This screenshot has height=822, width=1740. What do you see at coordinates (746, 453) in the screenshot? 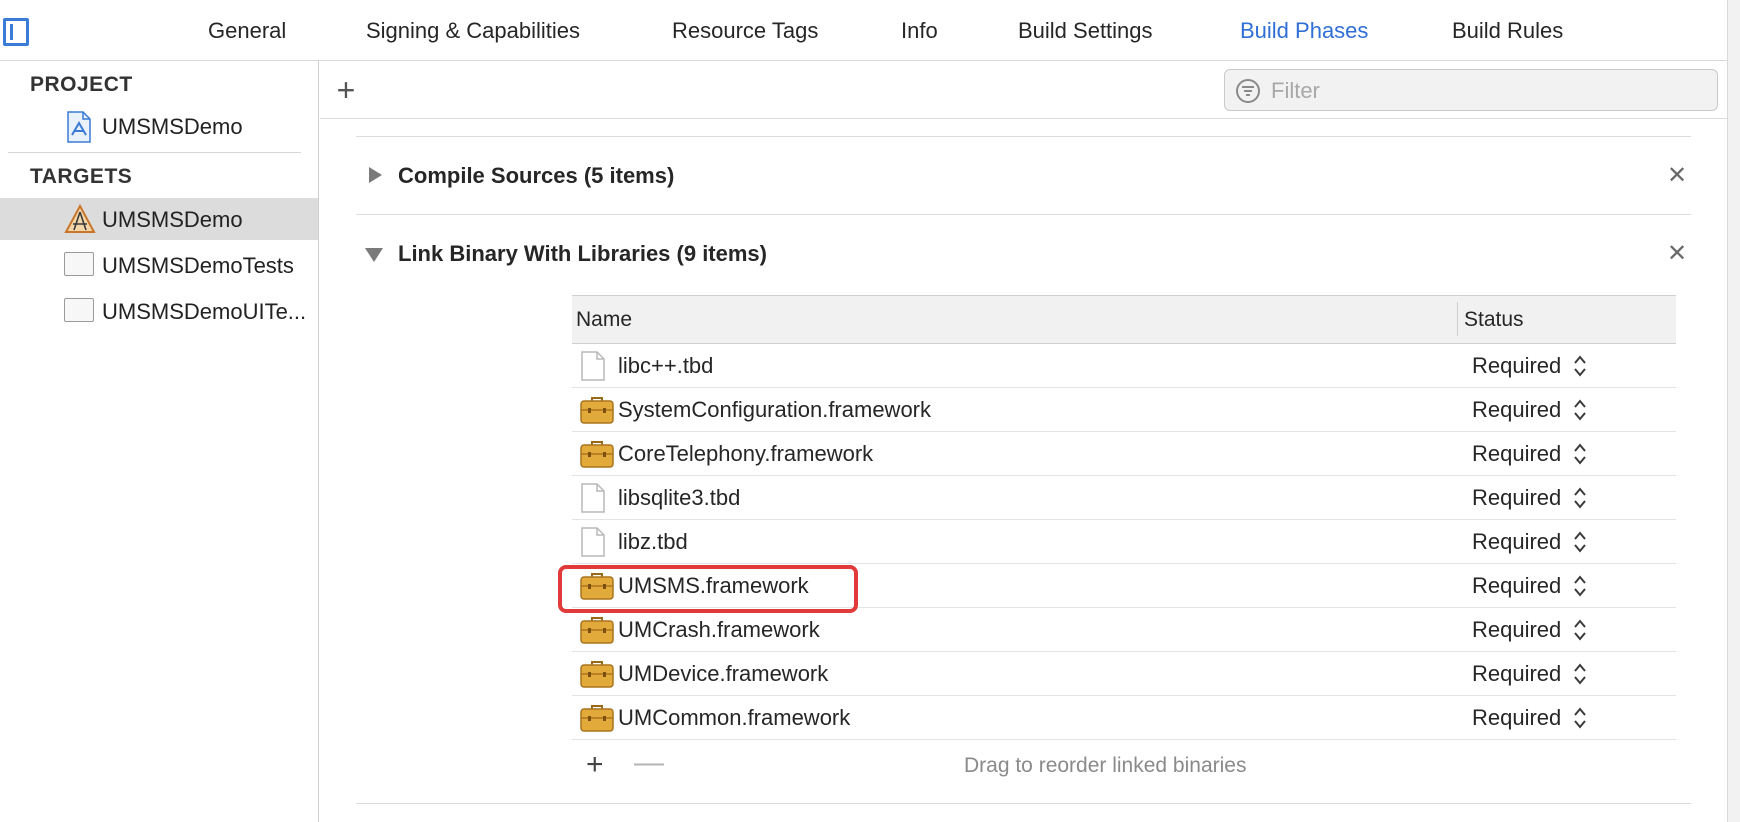
I see `library-name: CoreTelephony.framework` at bounding box center [746, 453].